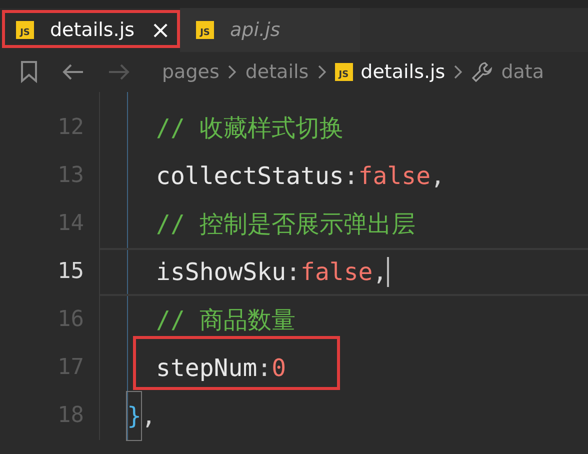  What do you see at coordinates (482, 72) in the screenshot?
I see `wrench-icon` at bounding box center [482, 72].